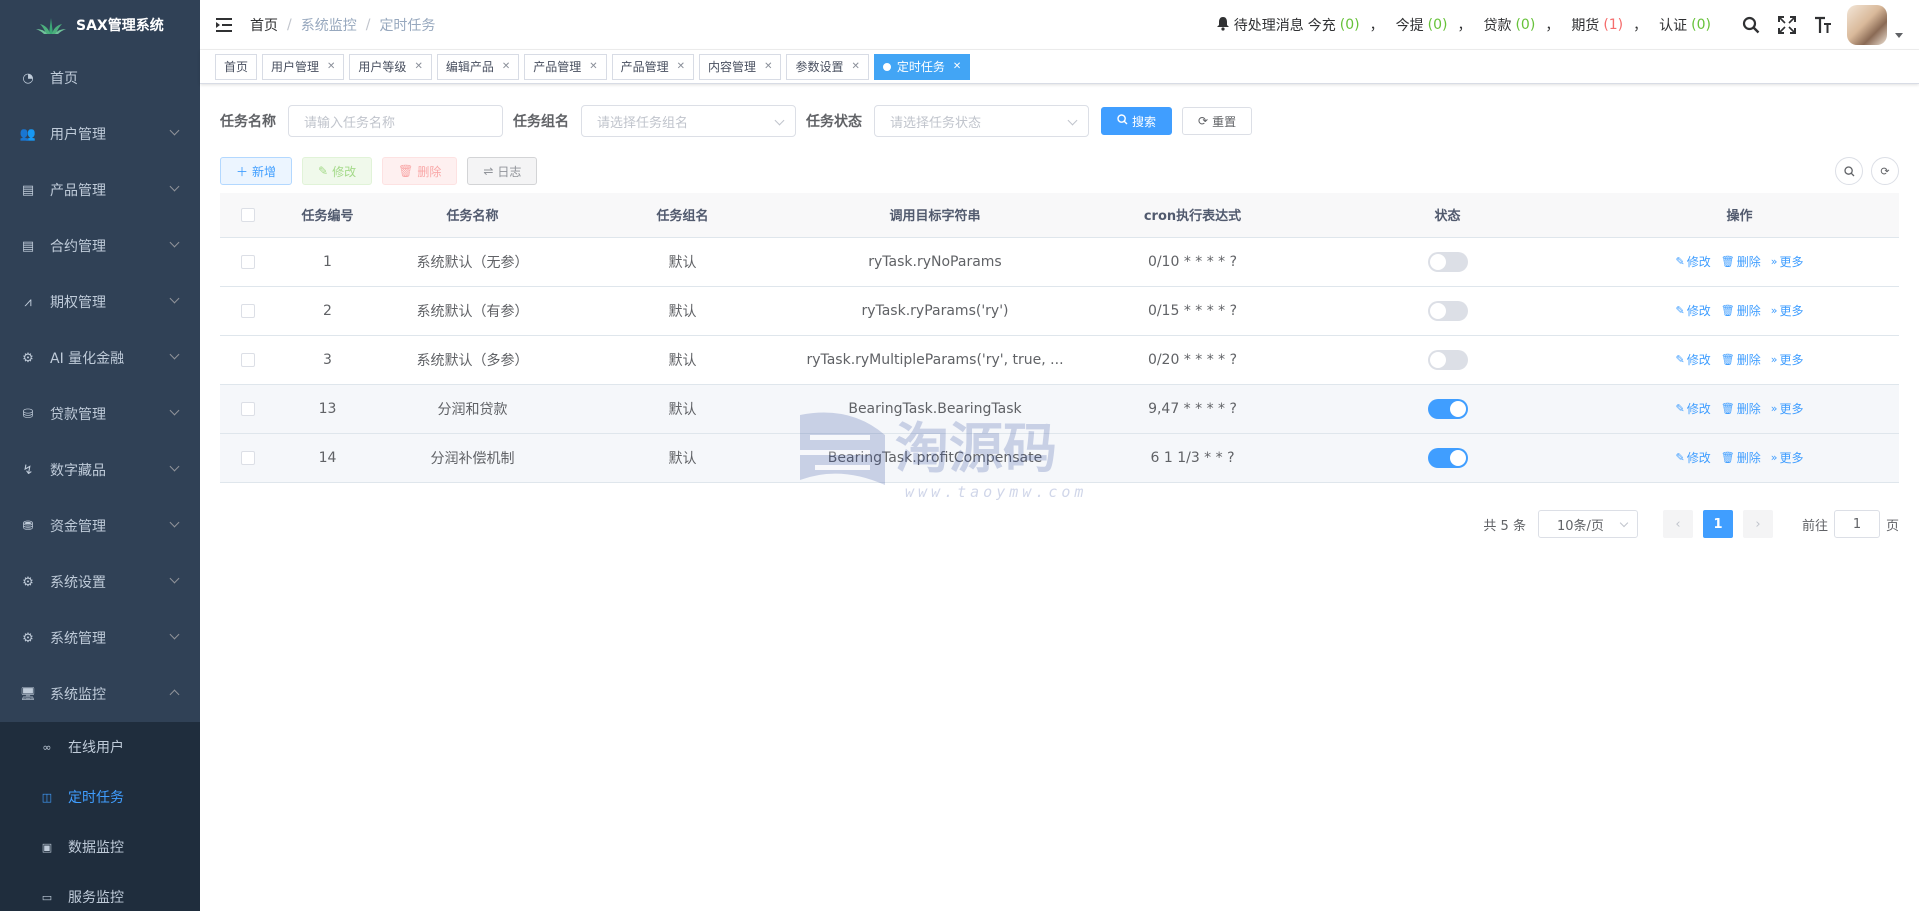 This screenshot has height=911, width=1919. I want to click on search-button: 搜索, so click(1137, 121).